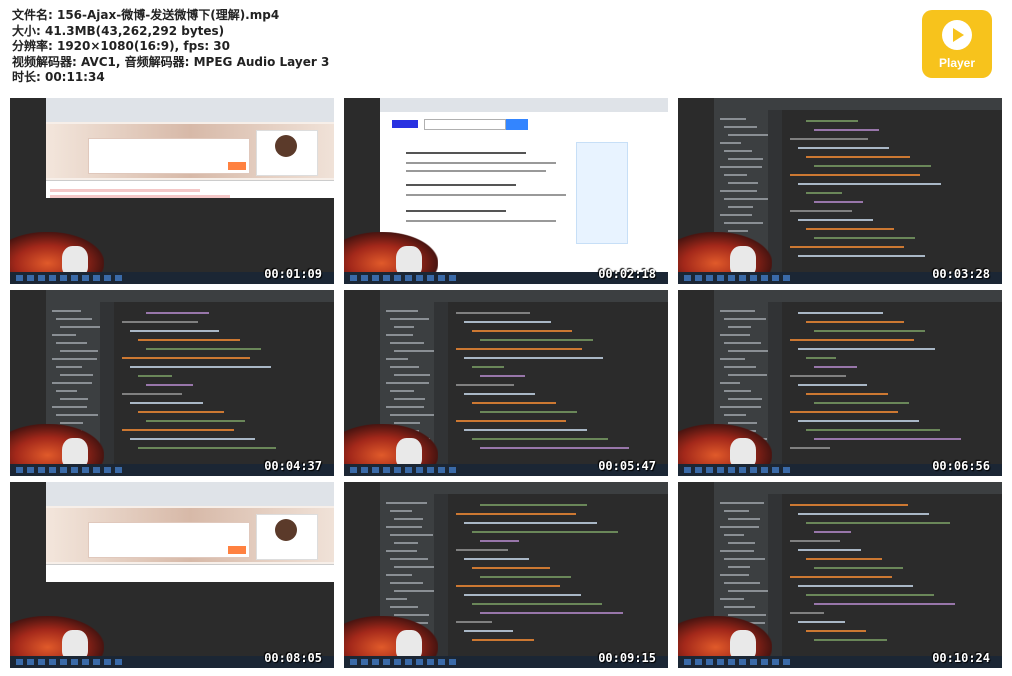 This screenshot has height=676, width=1012. I want to click on thumbnail: 00:08:05, so click(172, 575).